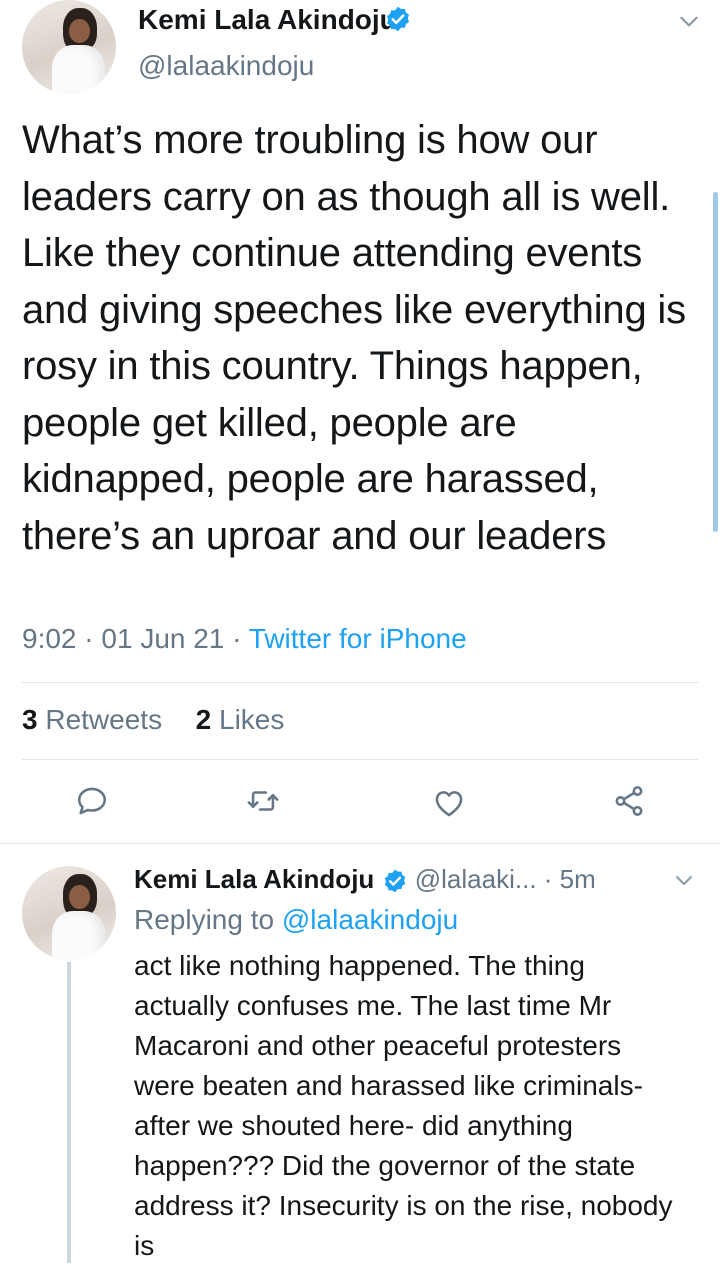 This screenshot has width=720, height=1266. What do you see at coordinates (163, 638) in the screenshot?
I see `tweet-date: 01 Jun 21` at bounding box center [163, 638].